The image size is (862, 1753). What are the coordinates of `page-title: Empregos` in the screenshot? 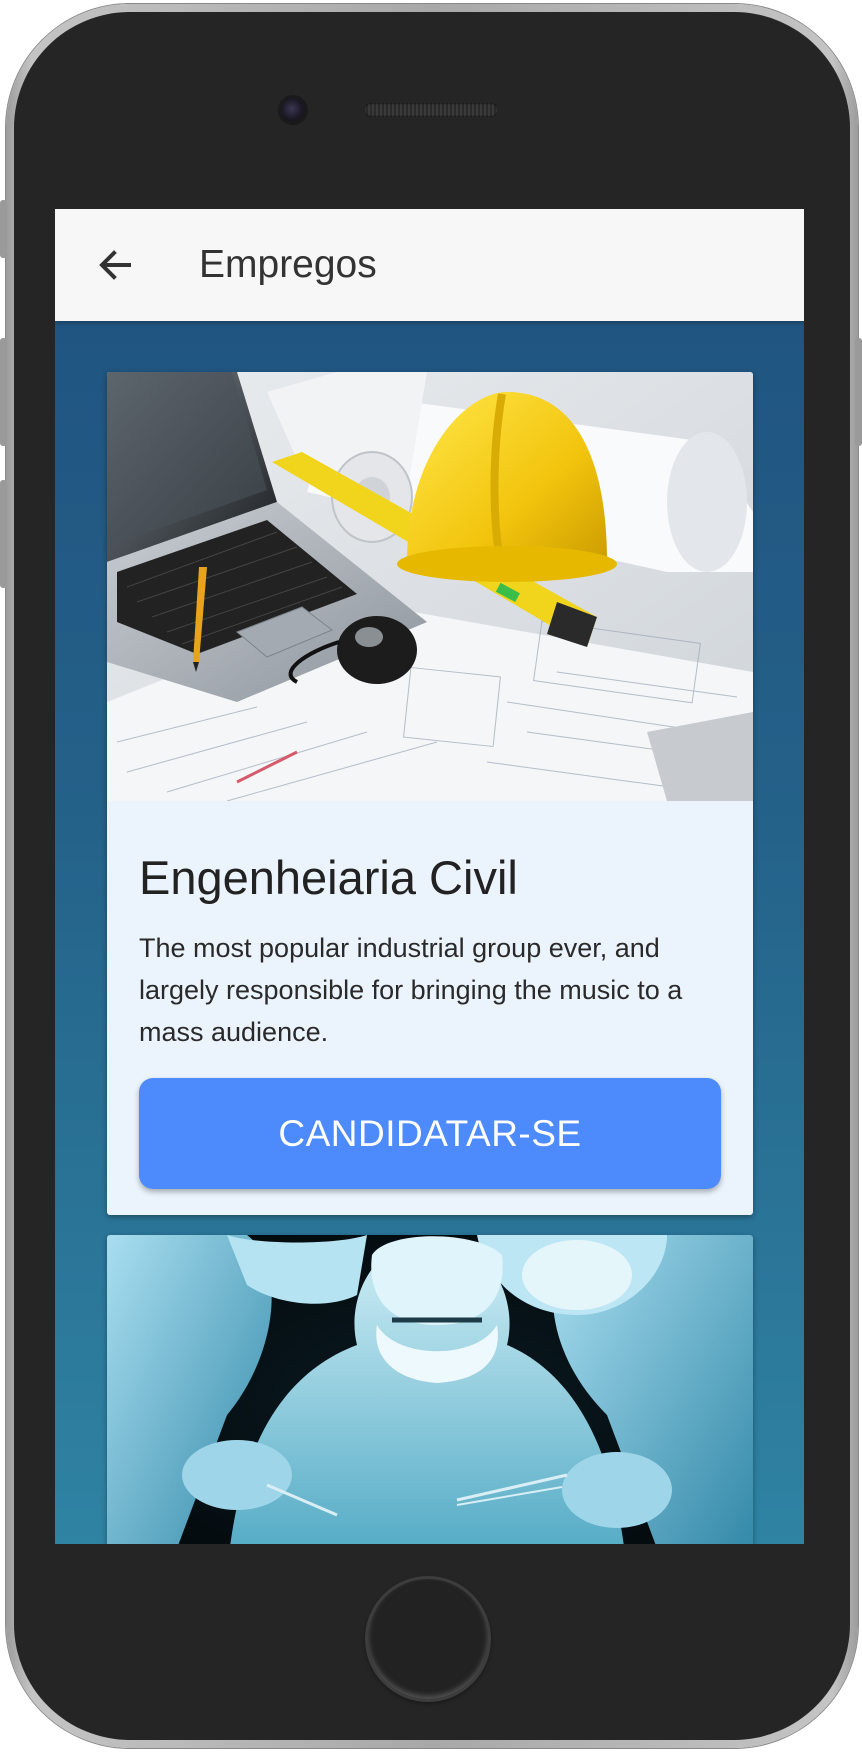 It's located at (288, 264).